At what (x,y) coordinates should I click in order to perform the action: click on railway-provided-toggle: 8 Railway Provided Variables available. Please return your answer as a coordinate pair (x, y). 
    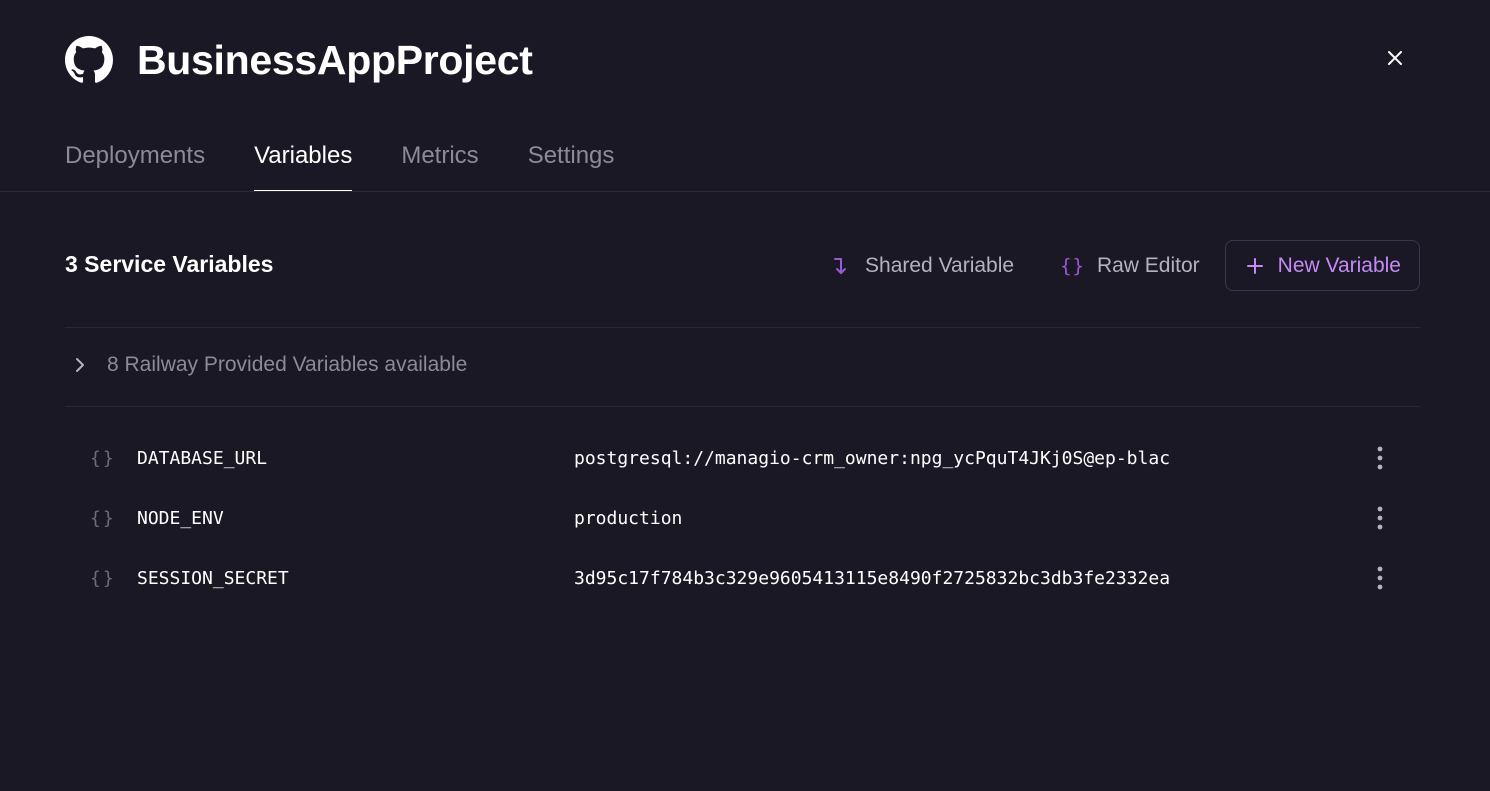
    Looking at the image, I should click on (268, 365).